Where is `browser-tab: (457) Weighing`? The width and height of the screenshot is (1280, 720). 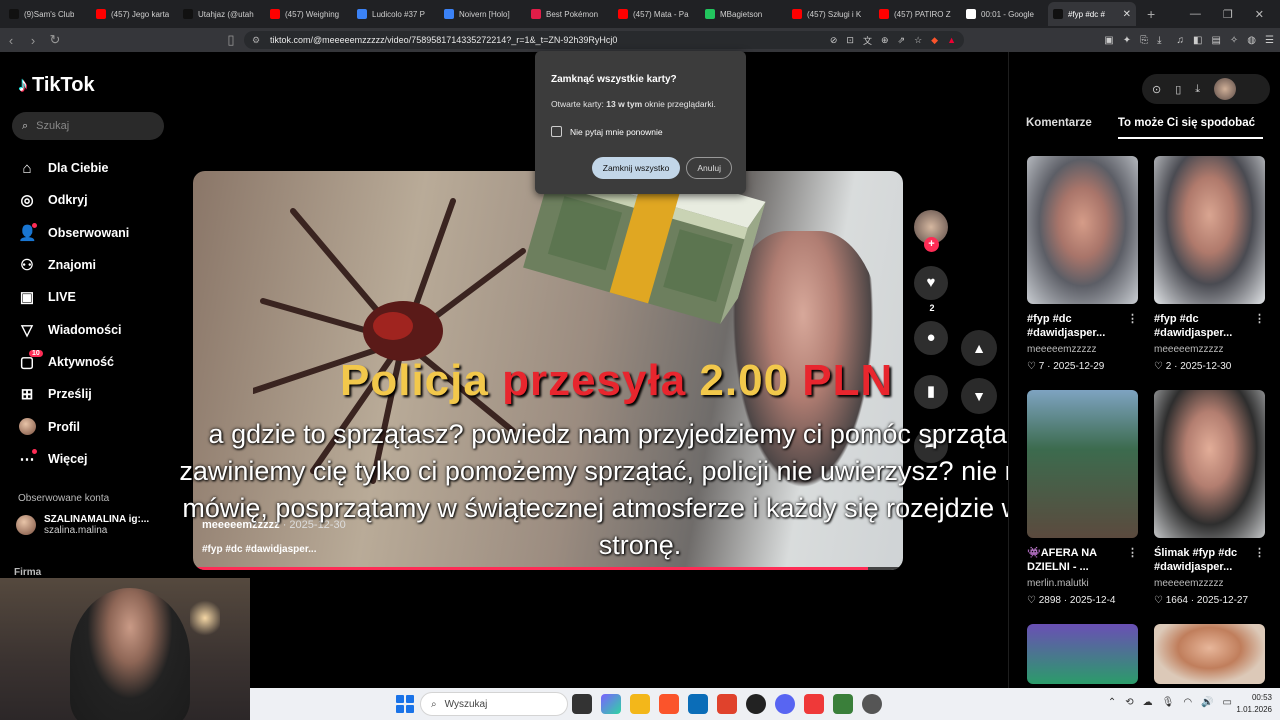 browser-tab: (457) Weighing is located at coordinates (308, 14).